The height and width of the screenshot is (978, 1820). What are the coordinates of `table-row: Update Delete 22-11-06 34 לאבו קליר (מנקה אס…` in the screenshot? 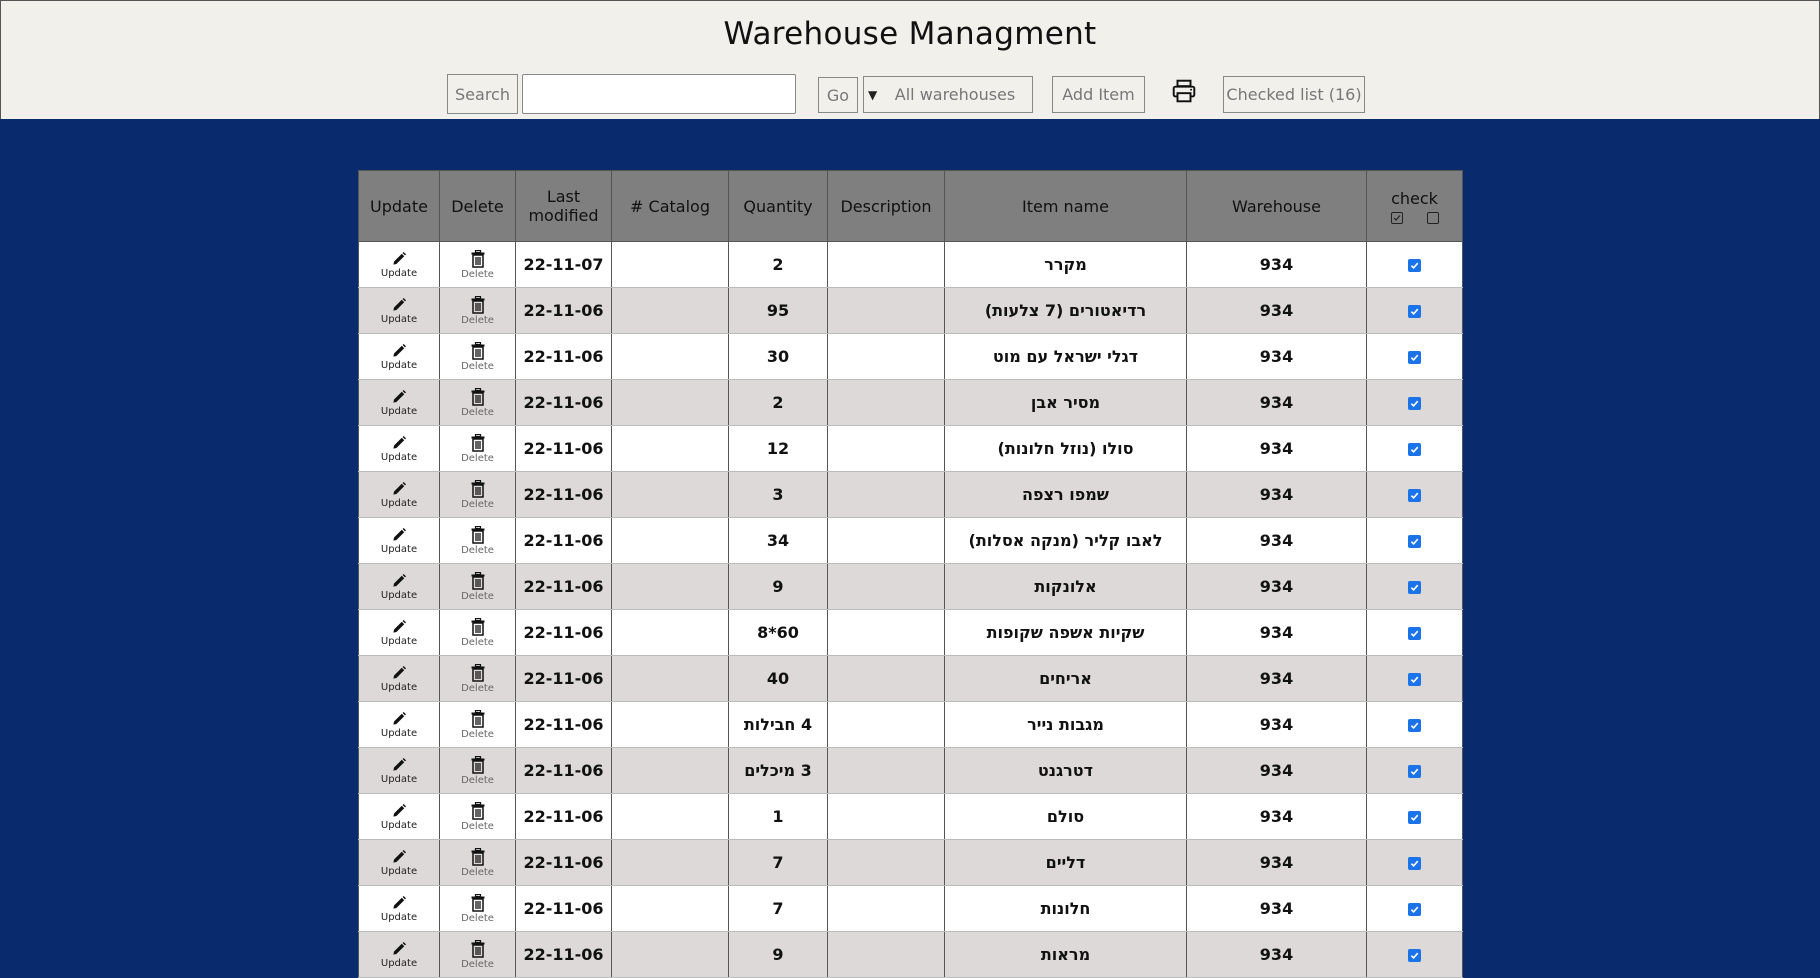 It's located at (910, 540).